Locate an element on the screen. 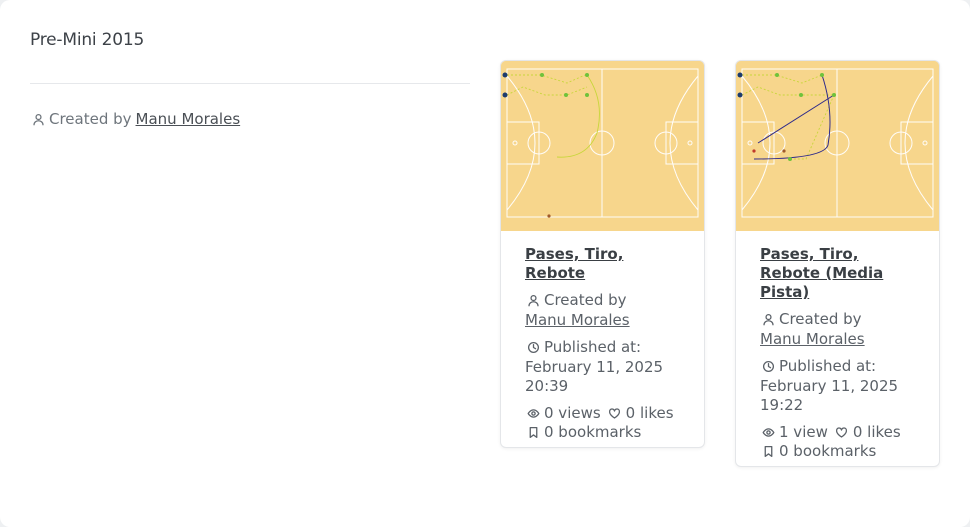  published-time: 20:39 is located at coordinates (547, 386).